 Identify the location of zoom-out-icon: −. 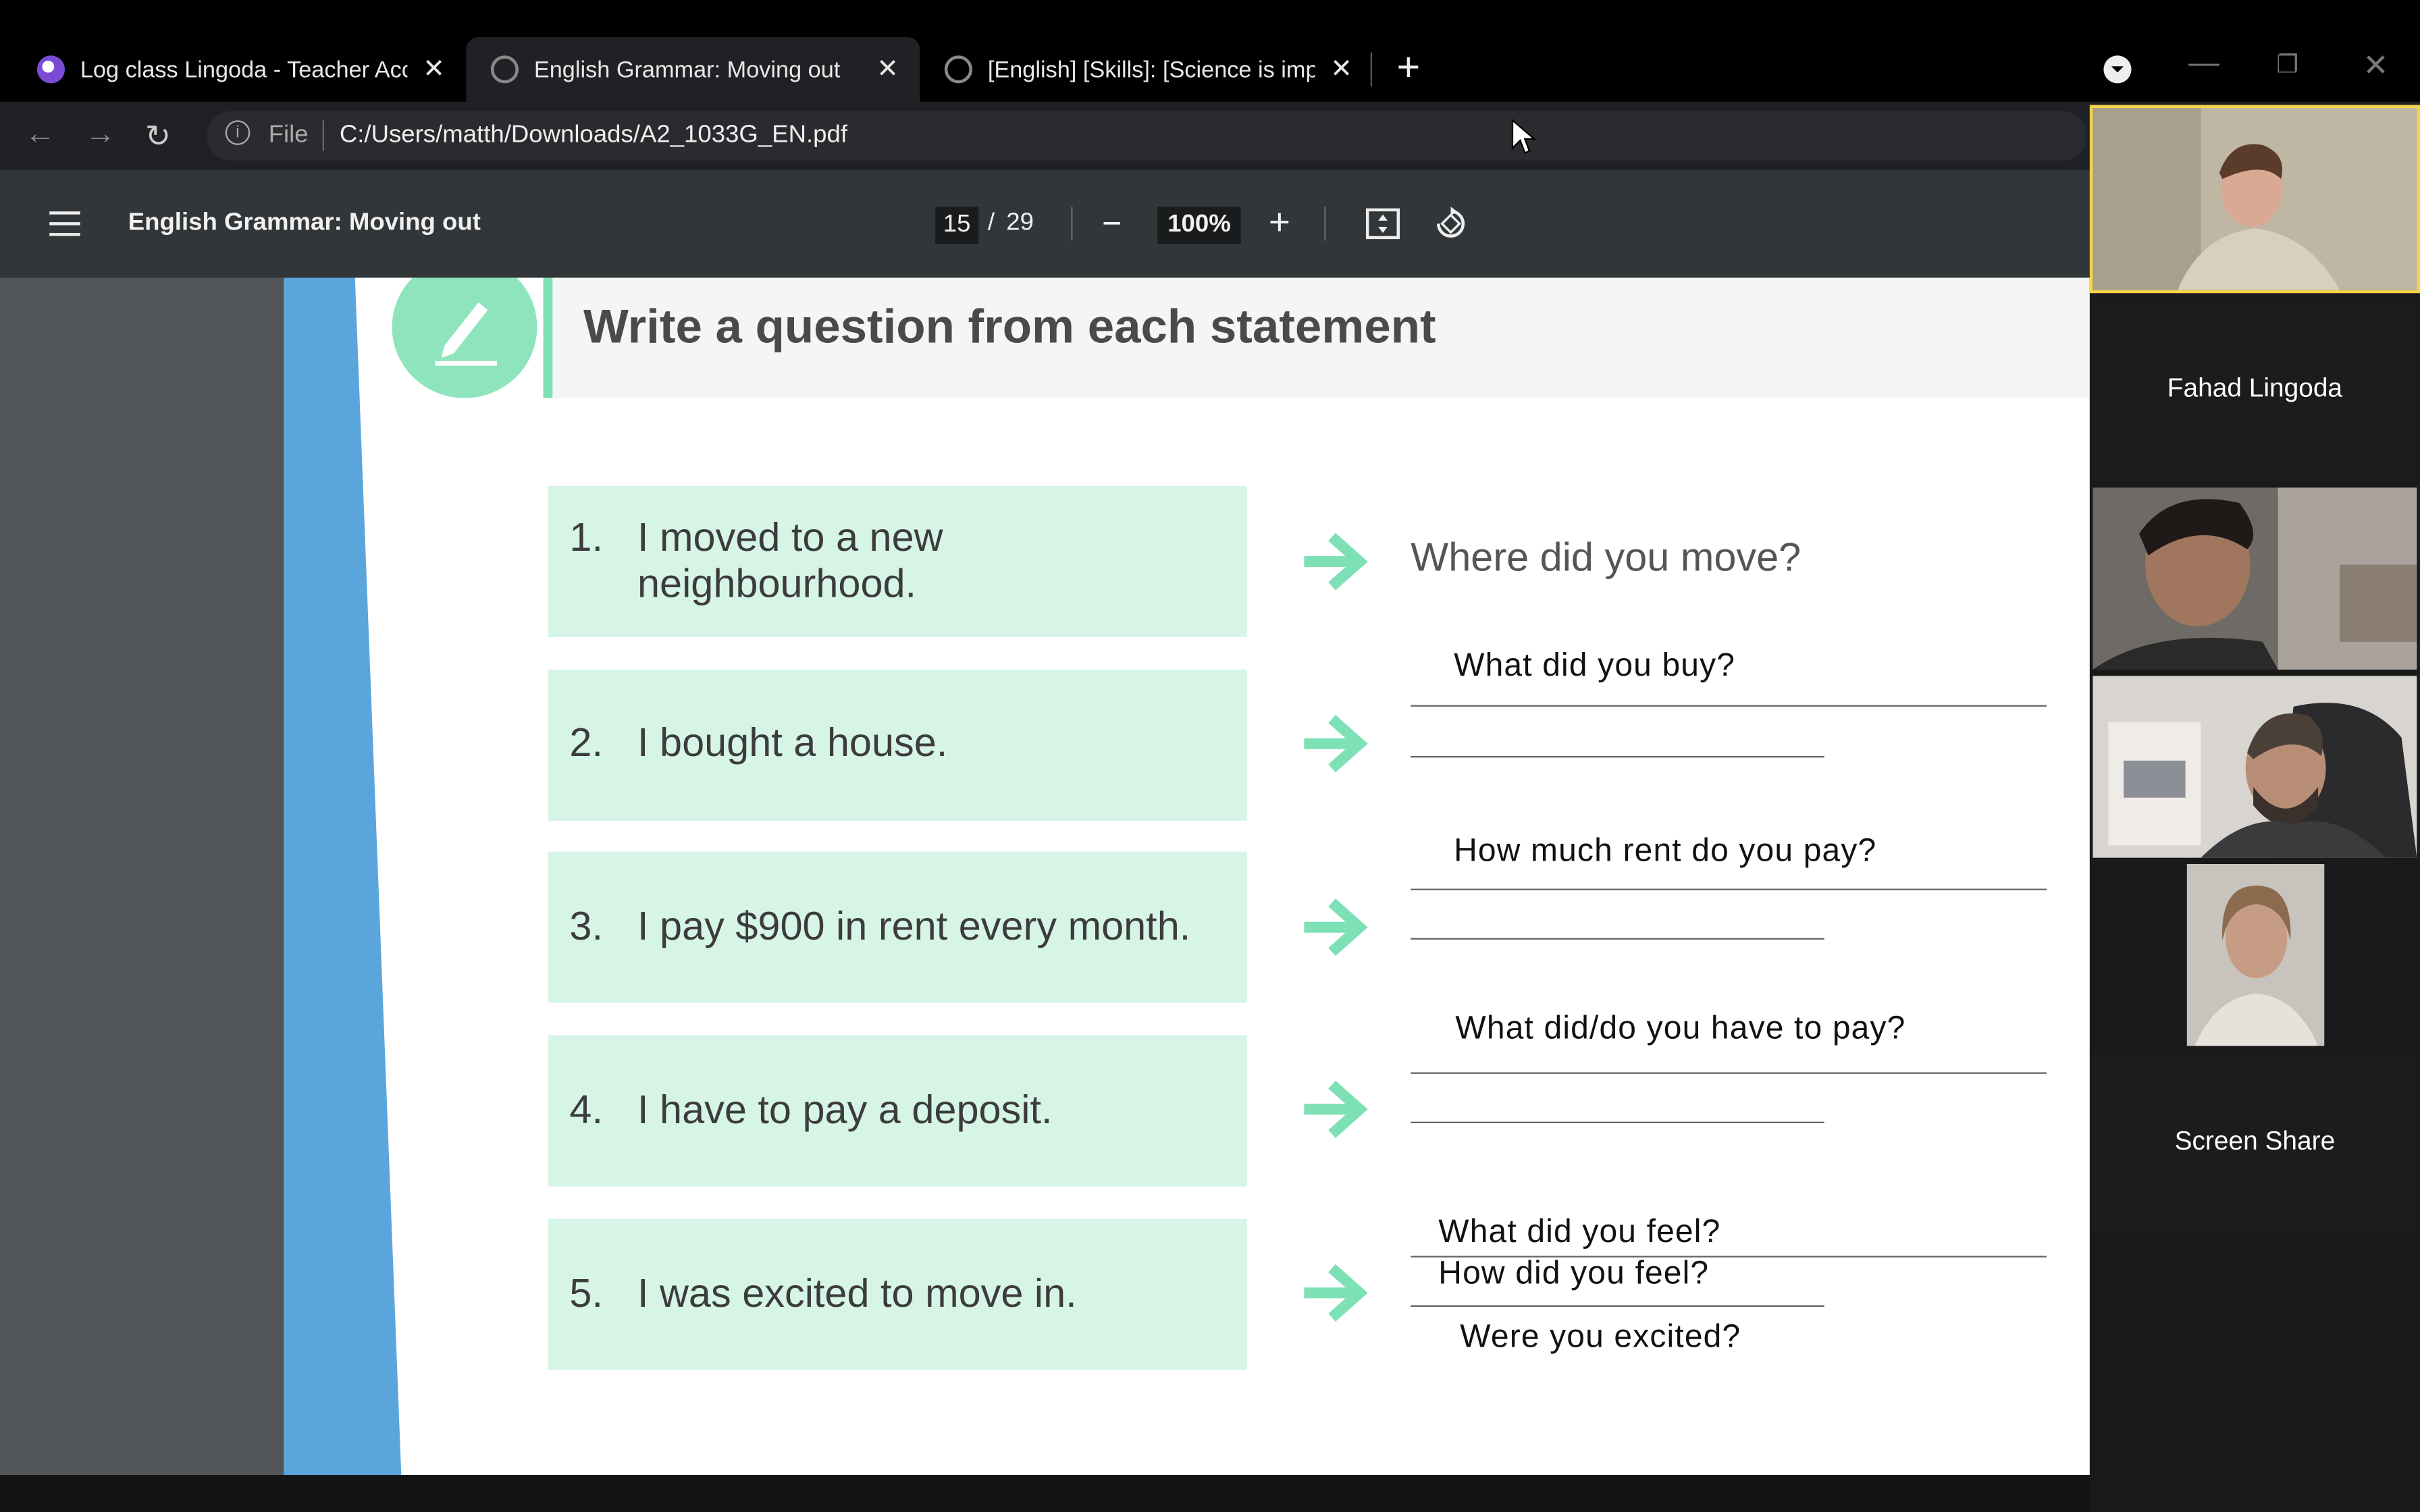
(1112, 224).